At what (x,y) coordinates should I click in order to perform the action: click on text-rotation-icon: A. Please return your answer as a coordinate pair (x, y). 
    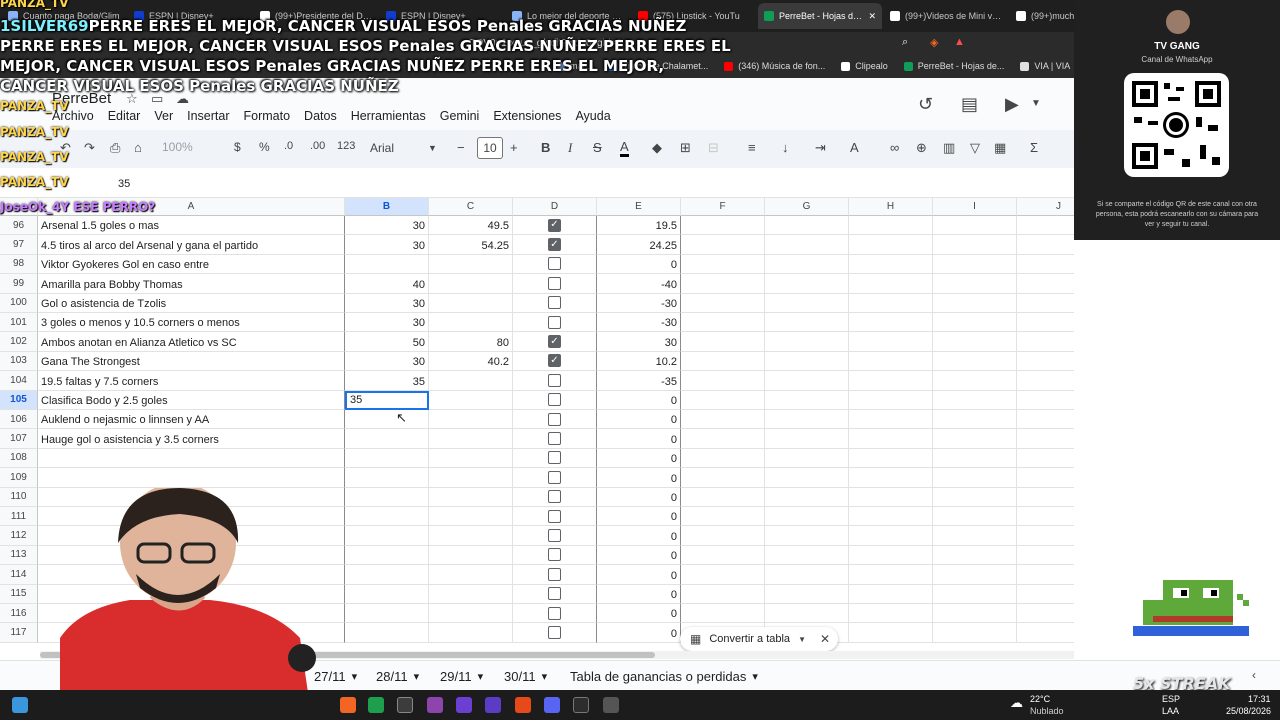
    Looking at the image, I should click on (854, 147).